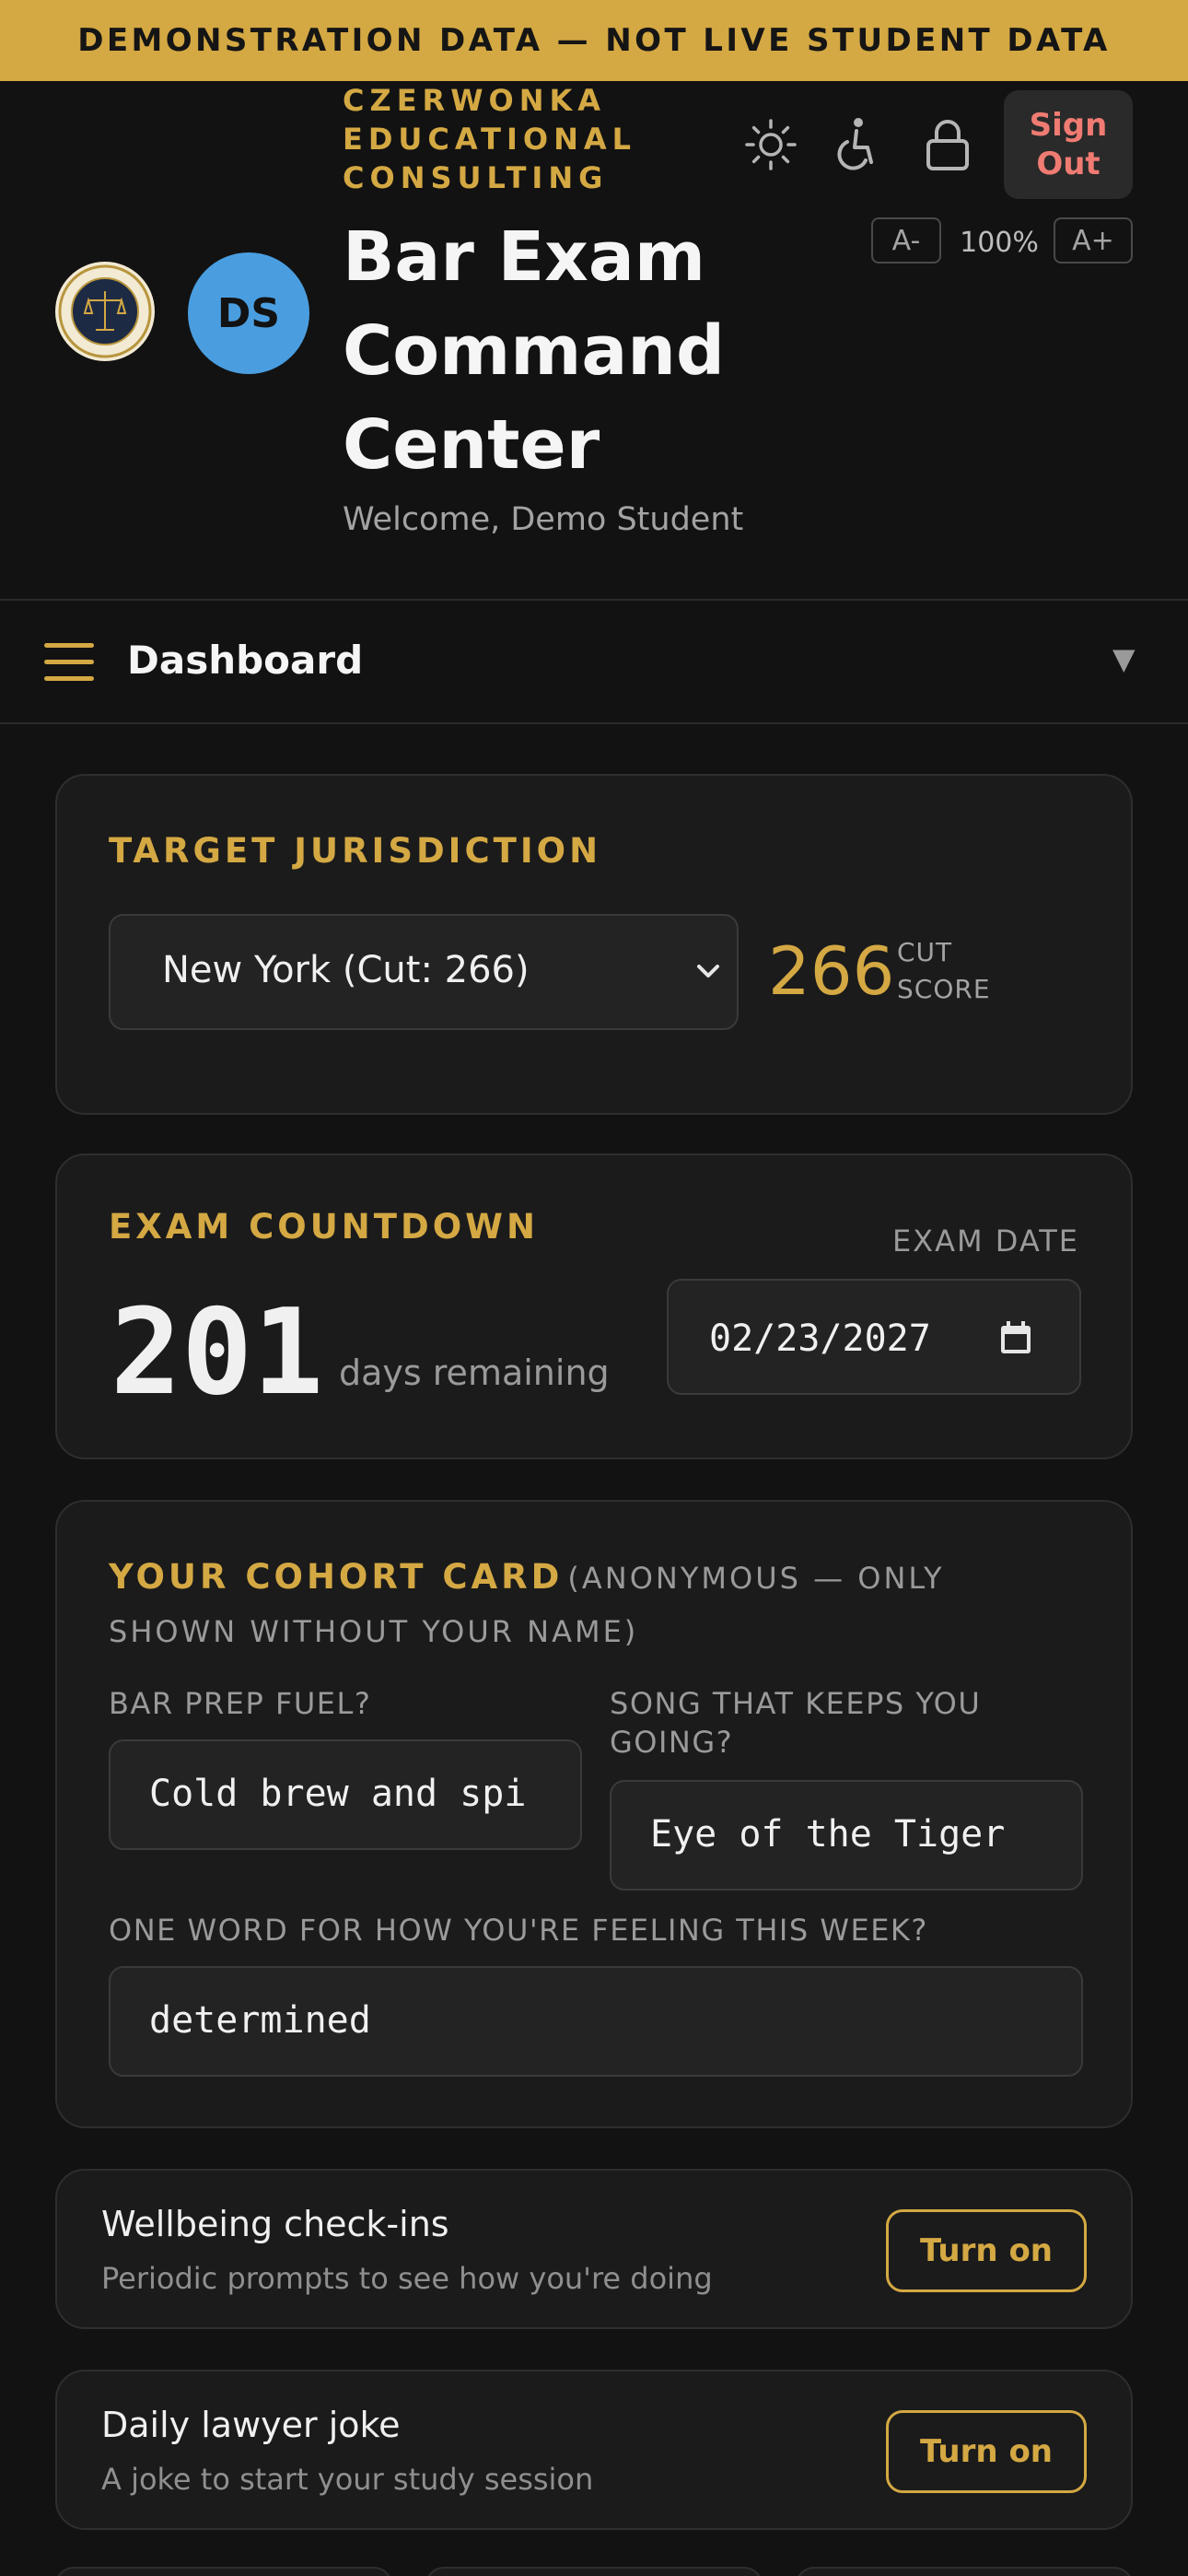 This screenshot has width=1188, height=2576. What do you see at coordinates (596, 2022) in the screenshot?
I see `feeling-input: determined` at bounding box center [596, 2022].